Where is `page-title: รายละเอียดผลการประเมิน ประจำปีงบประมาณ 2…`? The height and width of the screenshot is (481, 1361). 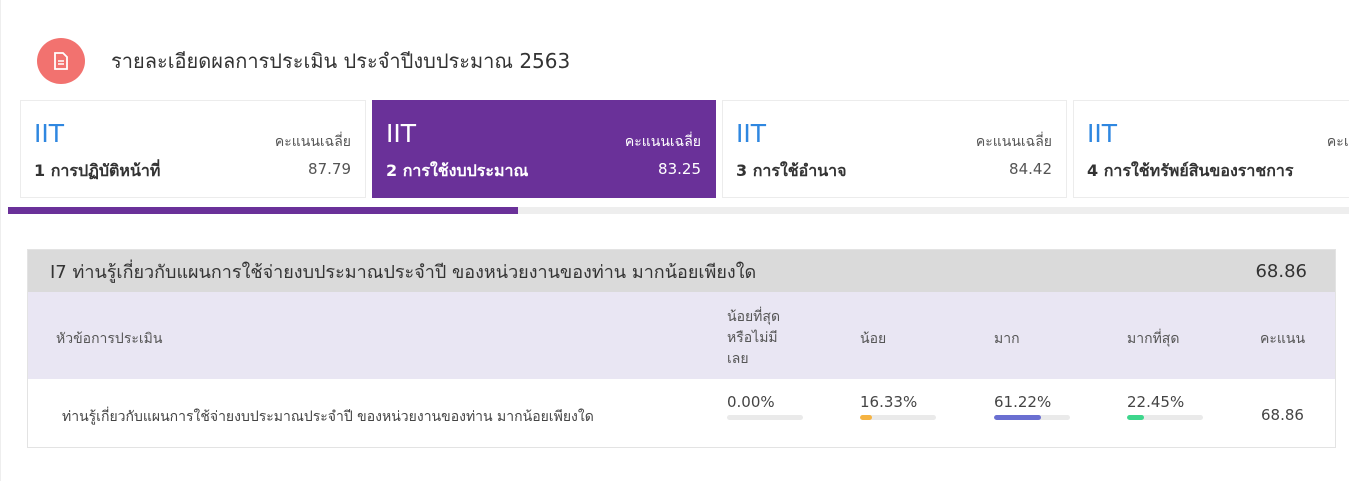
page-title: รายละเอียดผลการประเมิน ประจำปีงบประมาณ 2… is located at coordinates (341, 61).